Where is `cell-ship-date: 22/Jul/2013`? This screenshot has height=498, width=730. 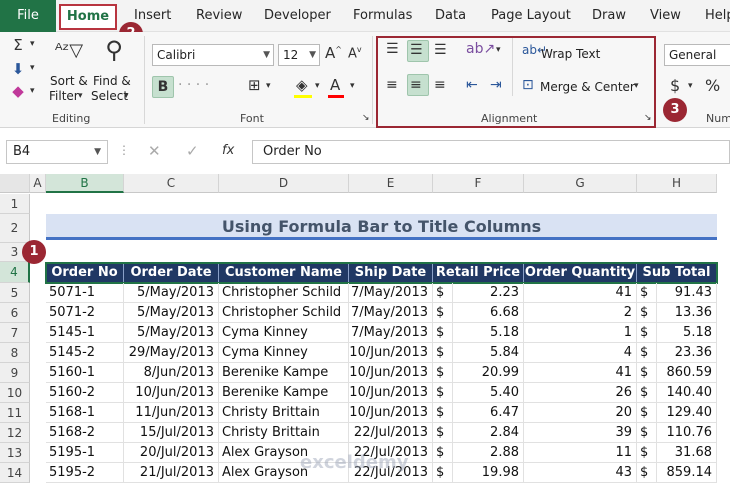
cell-ship-date: 22/Jul/2013 is located at coordinates (391, 433).